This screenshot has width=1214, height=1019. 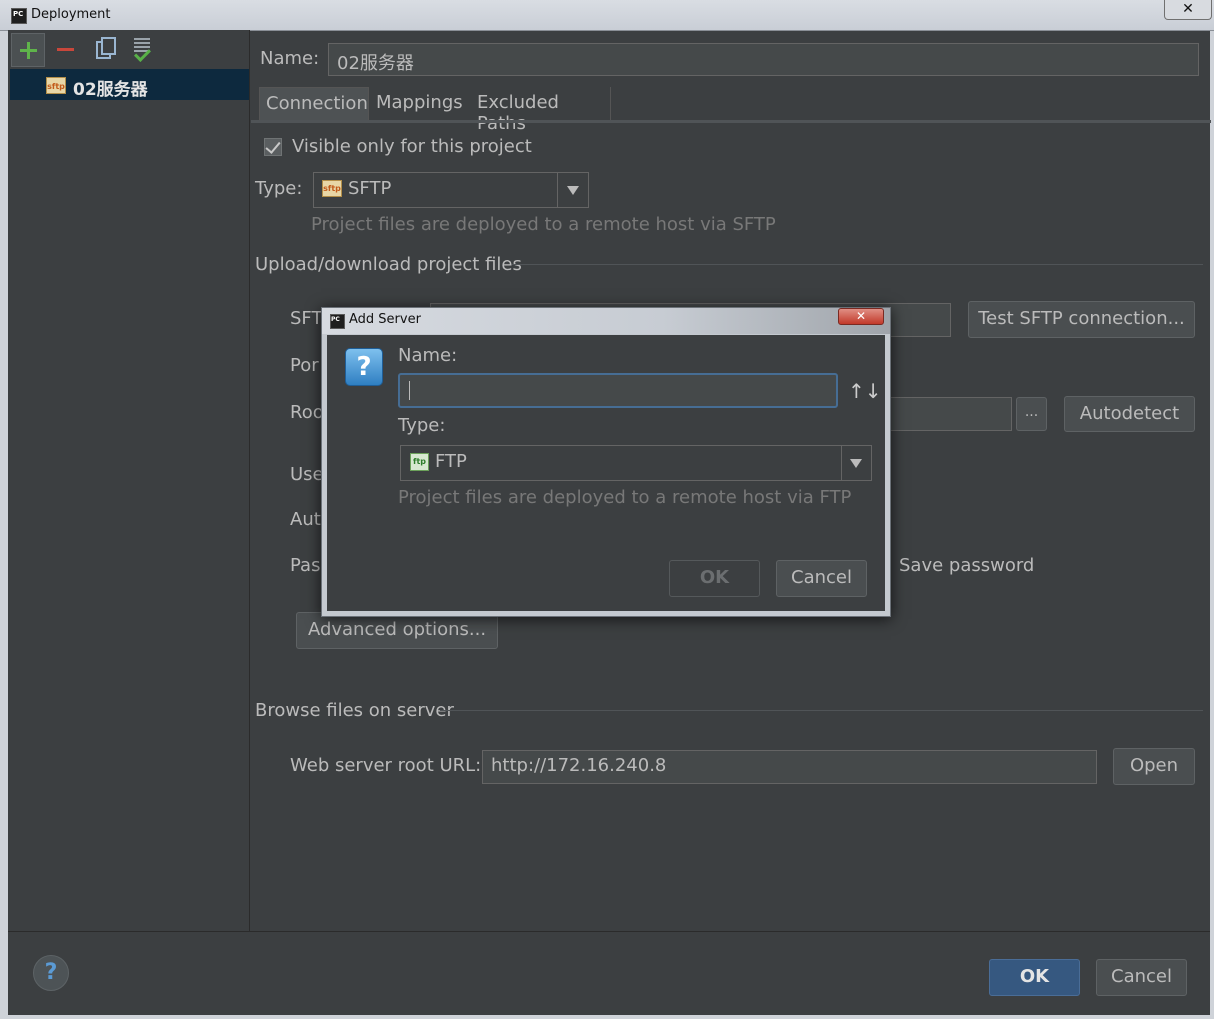 What do you see at coordinates (290, 58) in the screenshot?
I see `name-label: Name:` at bounding box center [290, 58].